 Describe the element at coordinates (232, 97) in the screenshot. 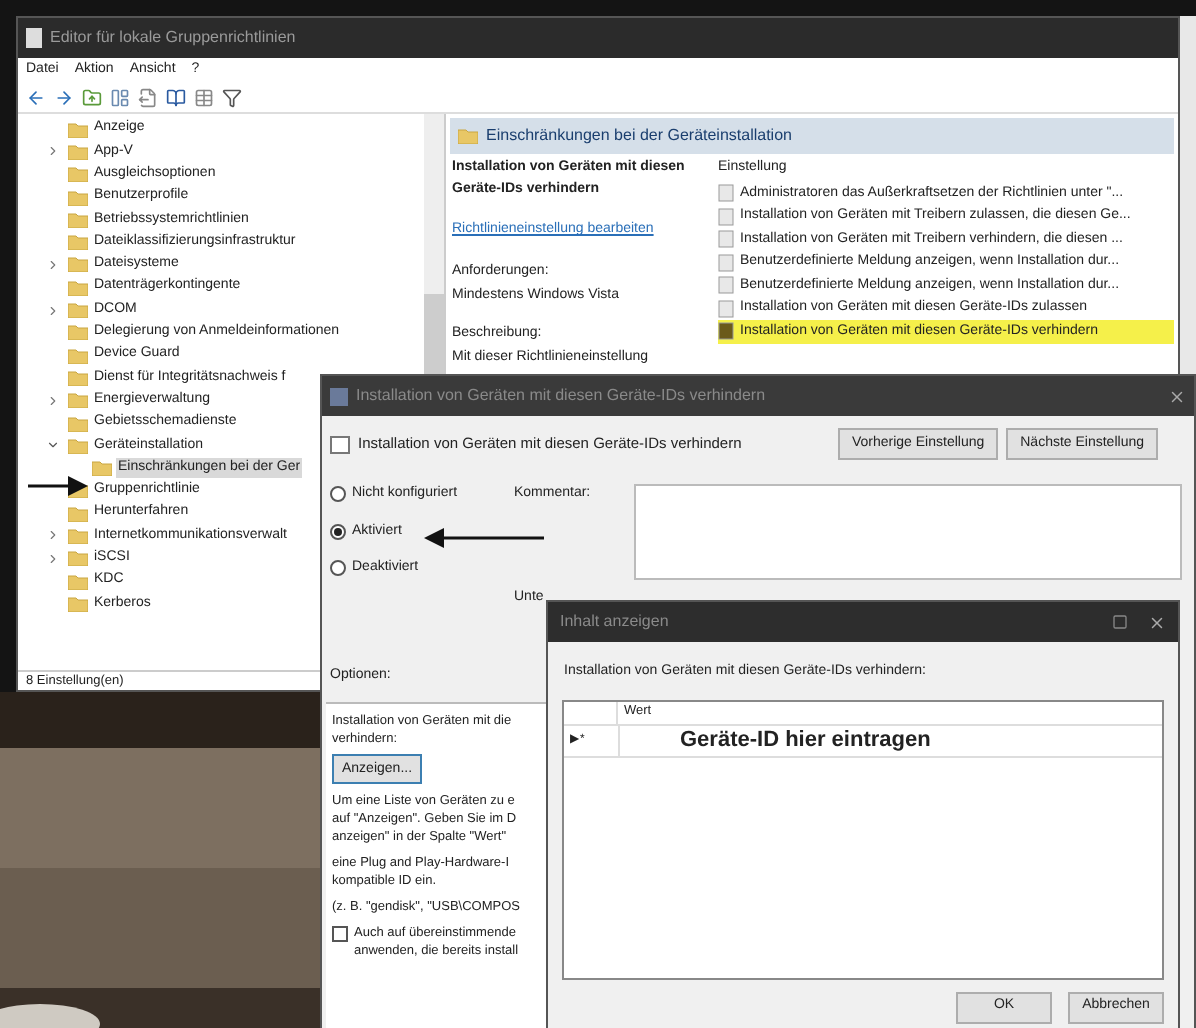

I see `filter-icon` at that location.